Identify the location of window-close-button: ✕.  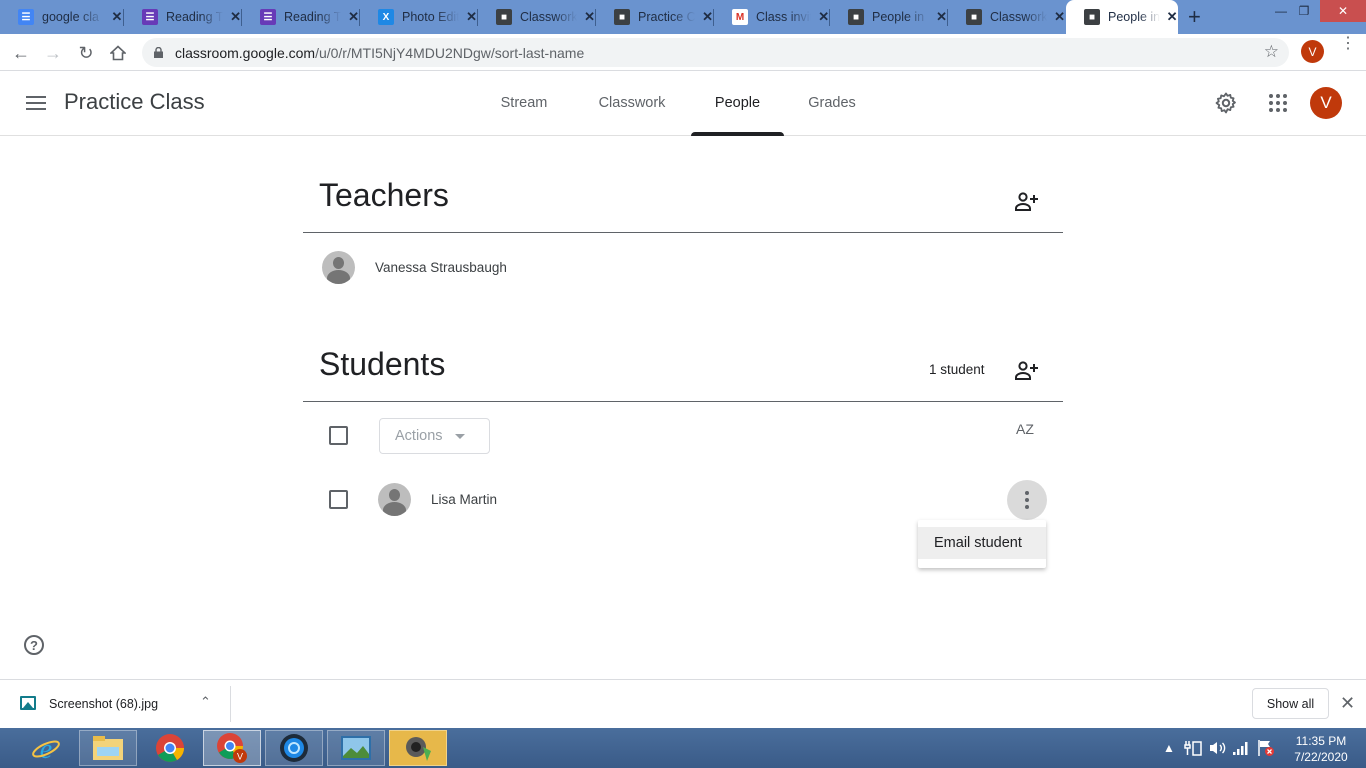
(1343, 11).